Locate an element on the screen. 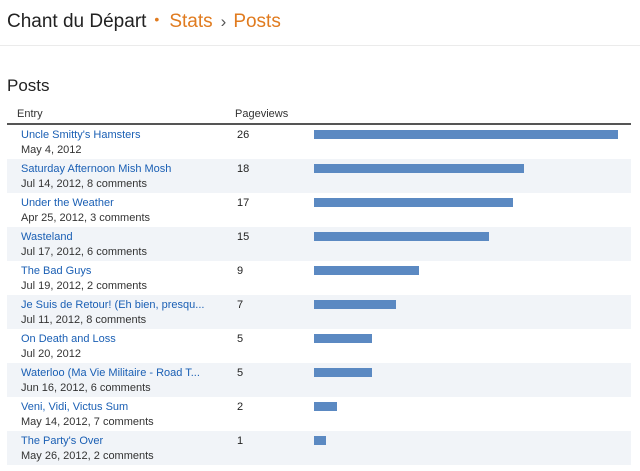 Image resolution: width=640 pixels, height=471 pixels. post-meta: May 26, 2012, 2 comments is located at coordinates (87, 456).